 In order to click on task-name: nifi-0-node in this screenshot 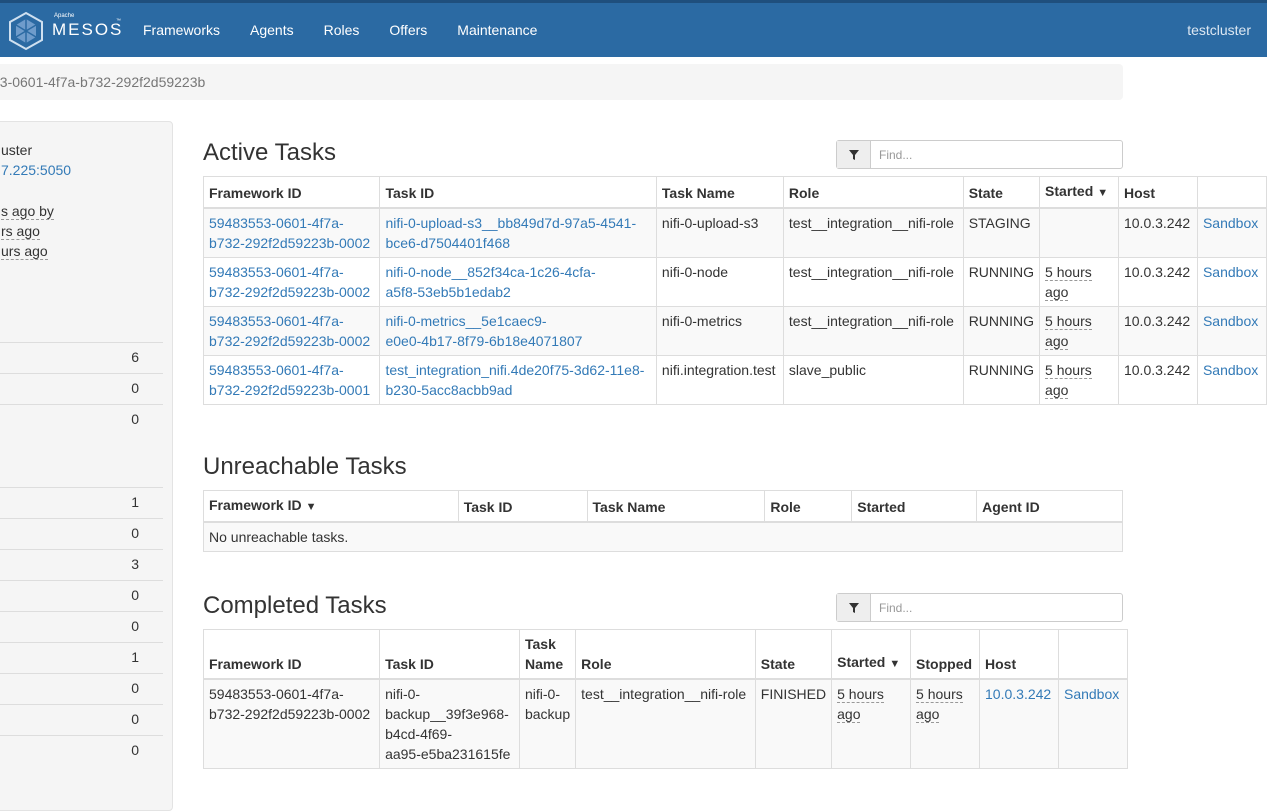, I will do `click(719, 282)`.